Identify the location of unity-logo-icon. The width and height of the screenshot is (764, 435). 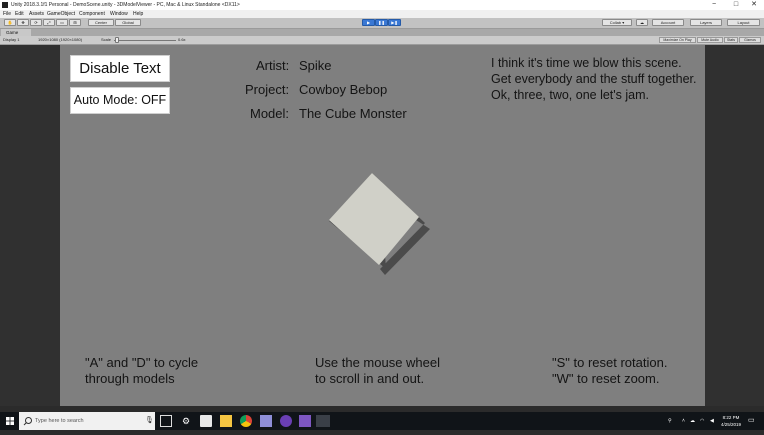
(5, 5).